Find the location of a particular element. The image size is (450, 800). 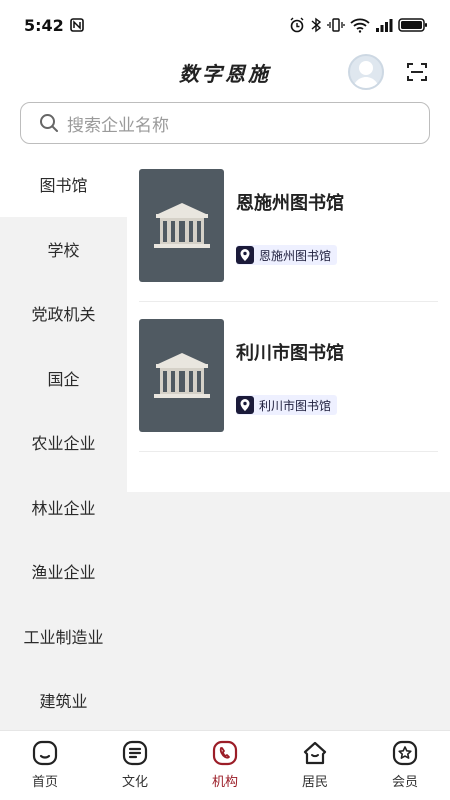

category-item-agriculture: 农业企业 is located at coordinates (63, 442).